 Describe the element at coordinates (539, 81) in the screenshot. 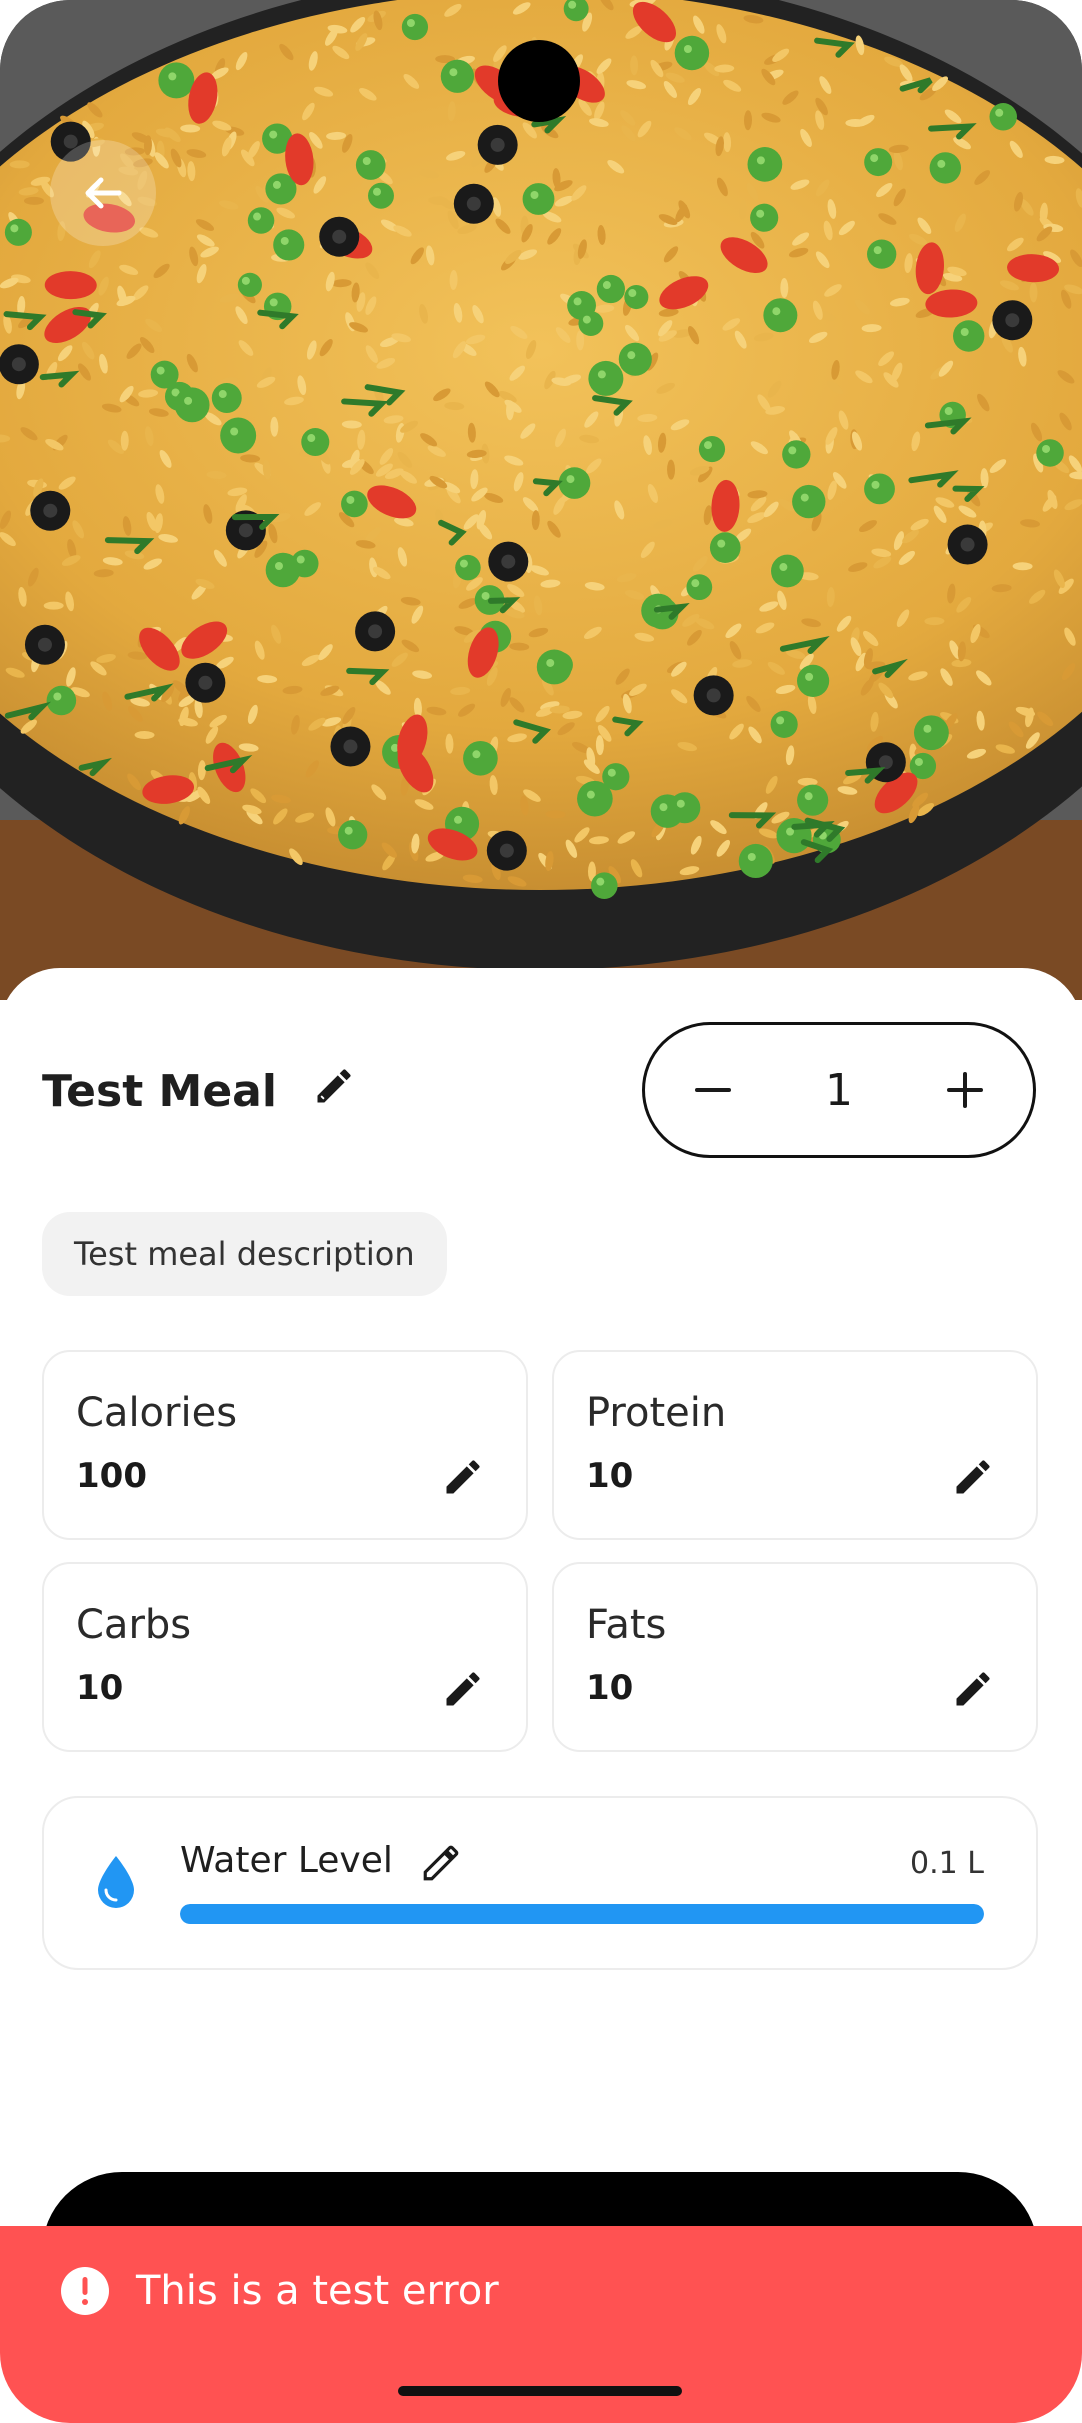

I see `front-camera` at that location.